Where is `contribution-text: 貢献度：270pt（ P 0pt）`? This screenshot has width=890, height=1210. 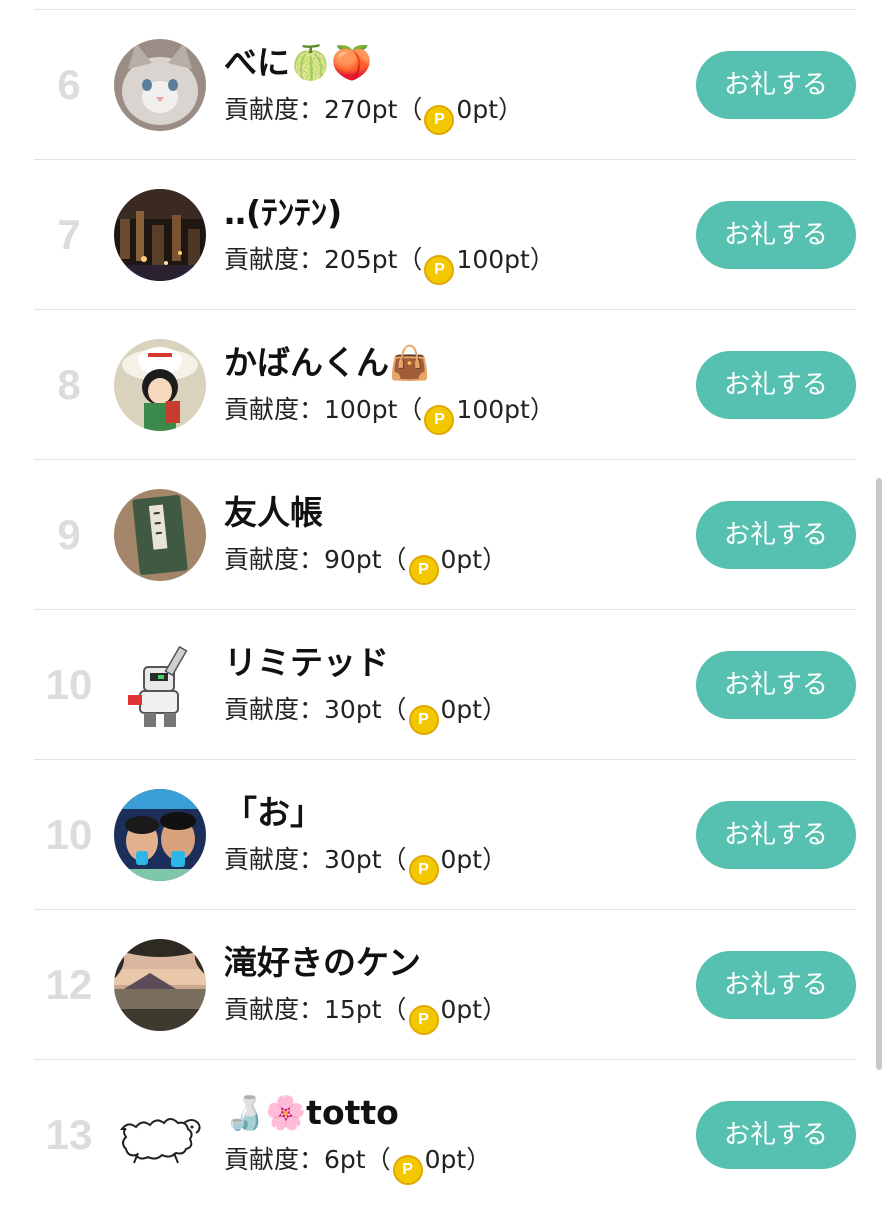 contribution-text: 貢献度：270pt（ P 0pt） is located at coordinates (374, 112).